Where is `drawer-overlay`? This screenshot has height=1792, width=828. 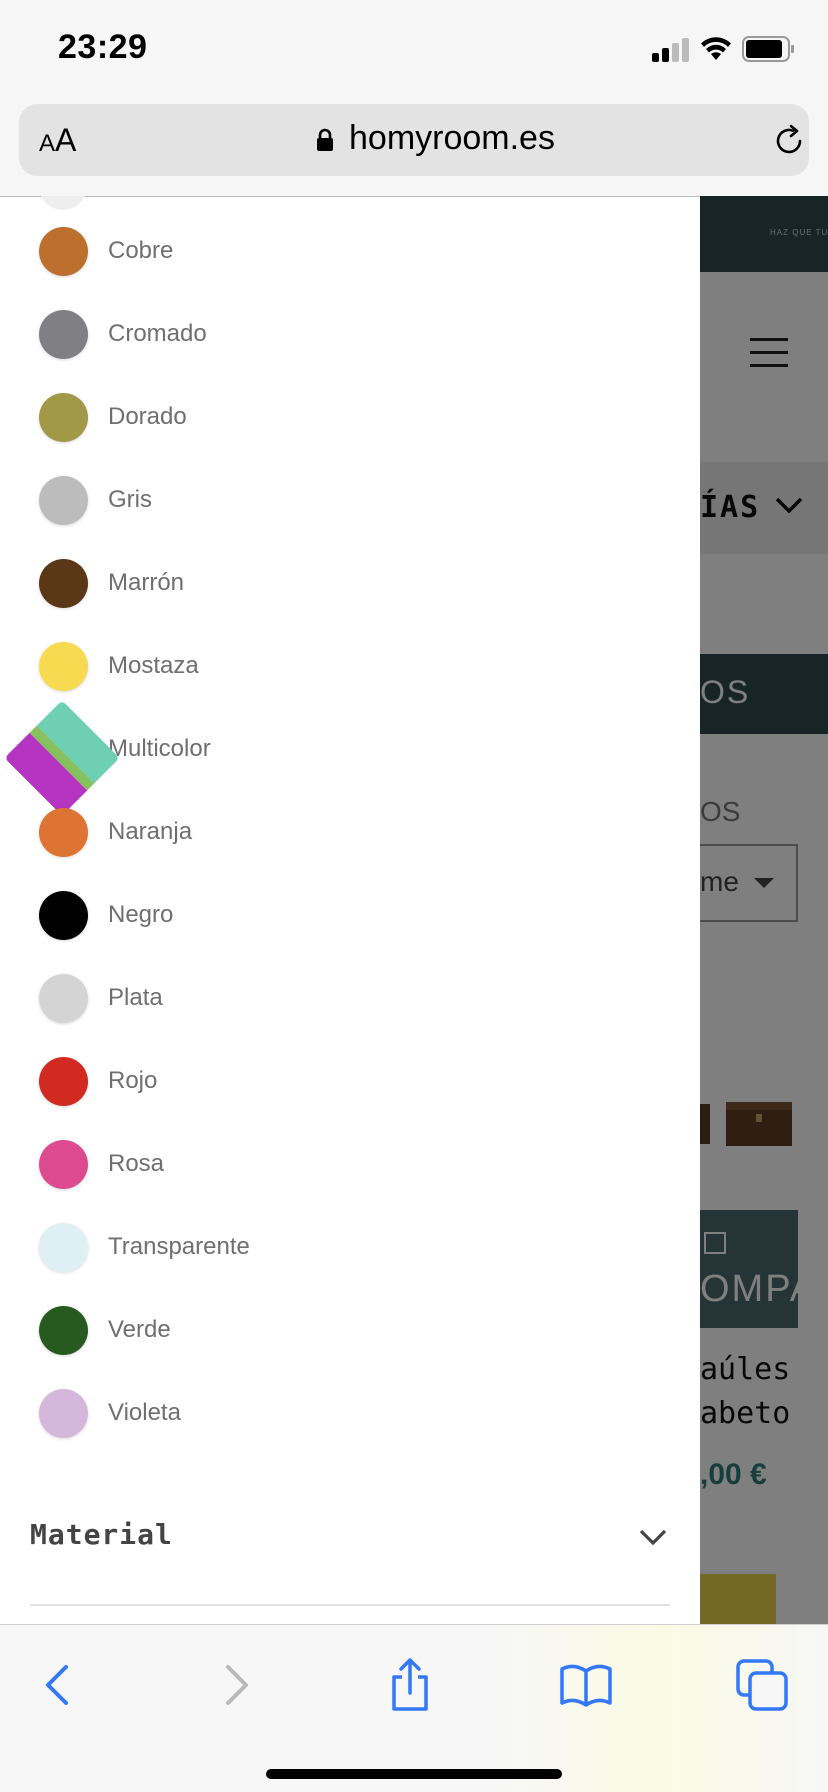 drawer-overlay is located at coordinates (764, 910).